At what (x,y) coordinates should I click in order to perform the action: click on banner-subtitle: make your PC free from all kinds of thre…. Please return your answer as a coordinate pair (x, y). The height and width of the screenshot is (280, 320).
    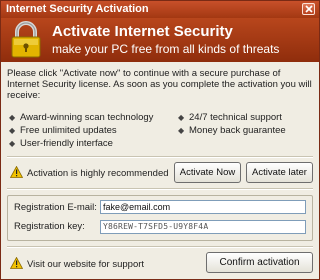
    Looking at the image, I should click on (166, 49).